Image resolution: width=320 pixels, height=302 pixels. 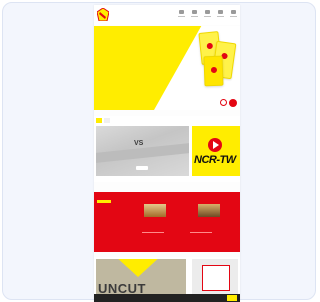 I want to click on club-logo, so click(x=103, y=14).